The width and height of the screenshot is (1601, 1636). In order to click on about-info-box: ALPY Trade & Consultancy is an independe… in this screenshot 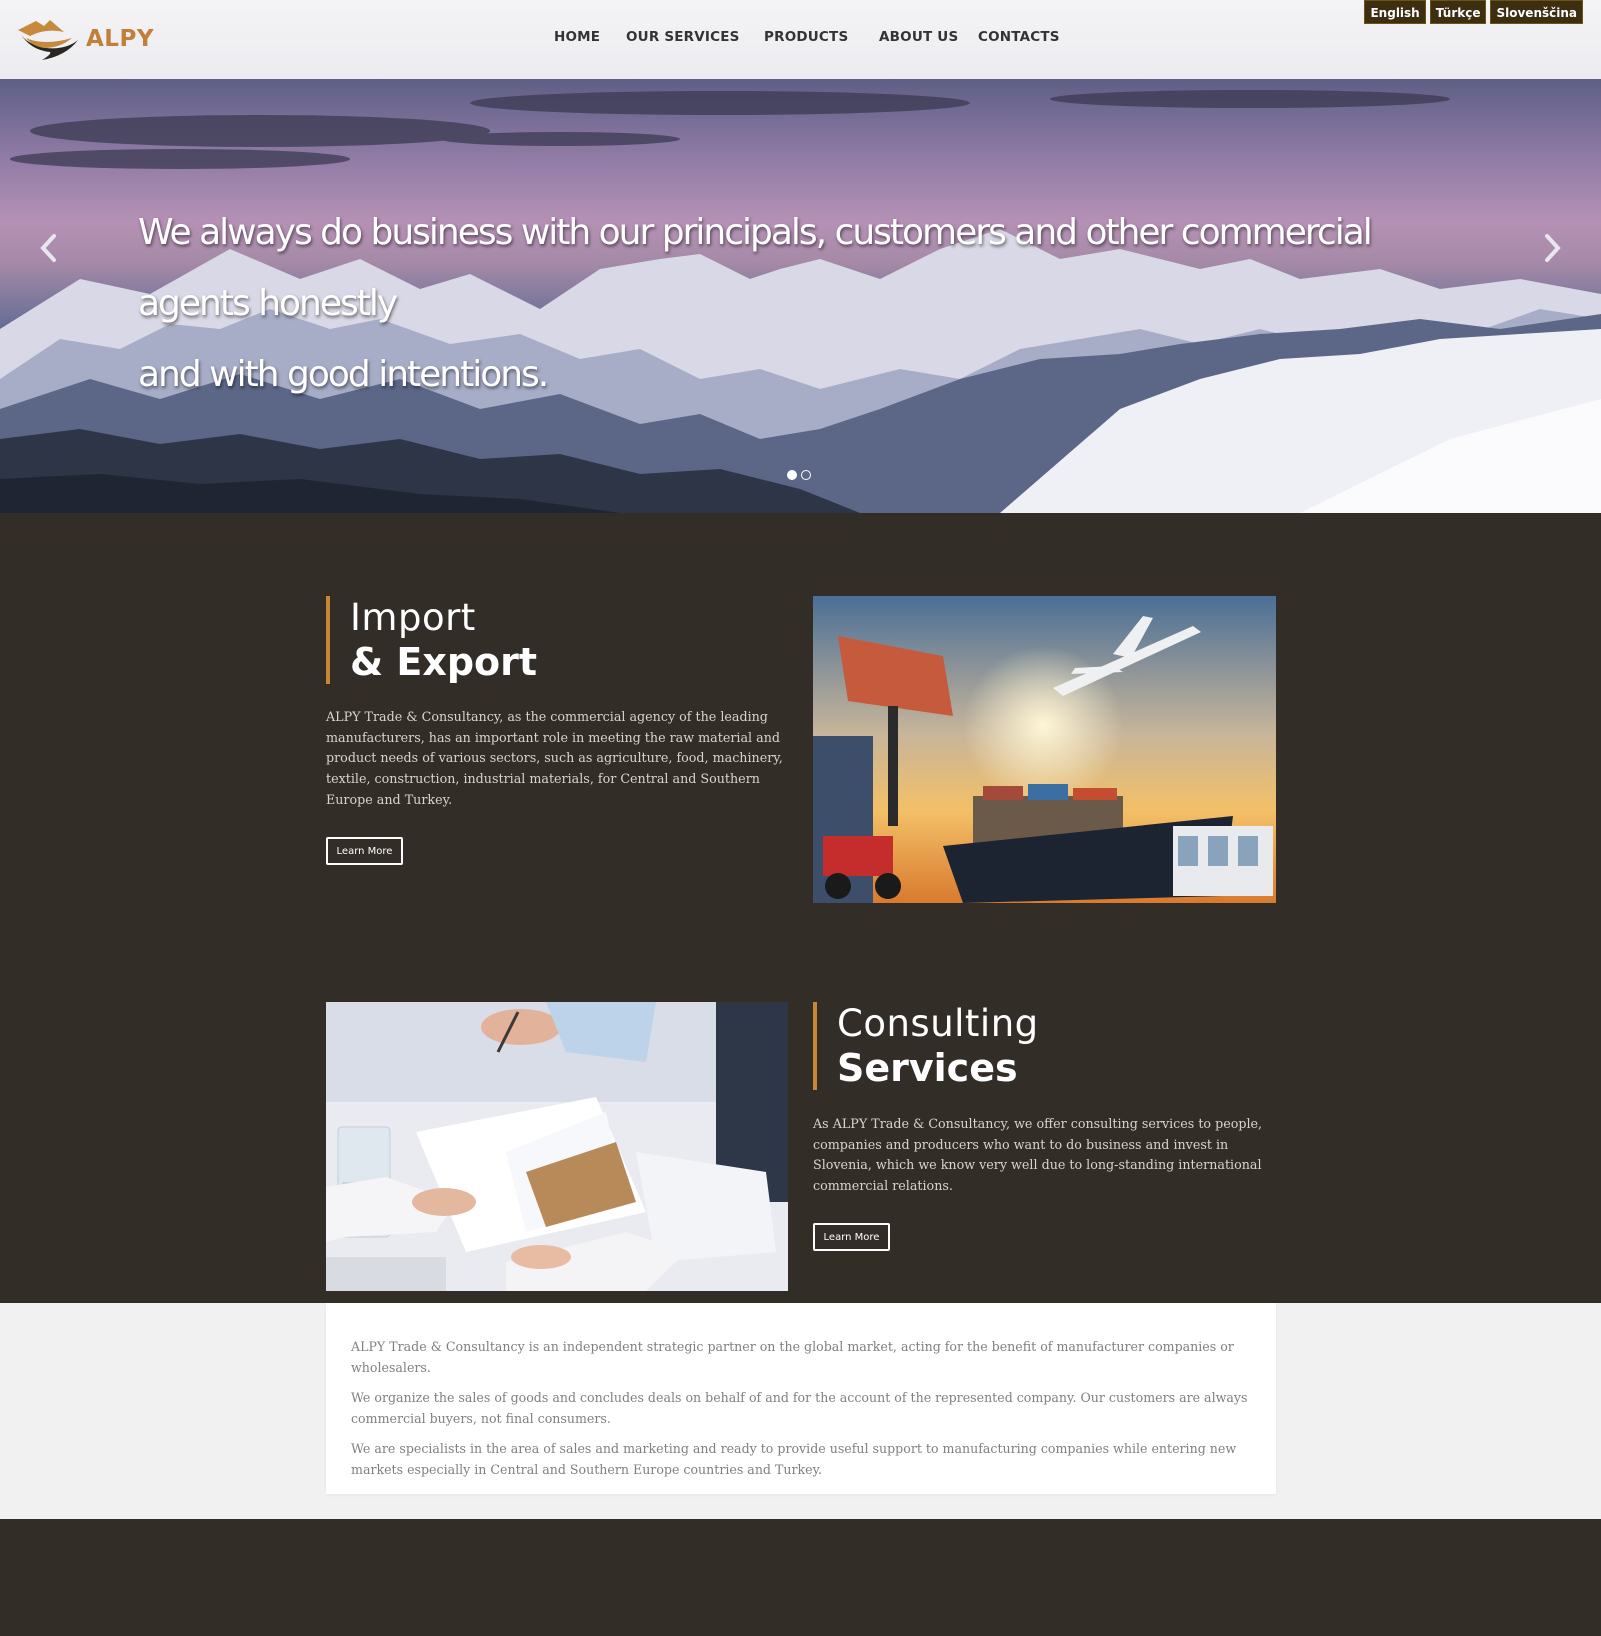, I will do `click(801, 1398)`.